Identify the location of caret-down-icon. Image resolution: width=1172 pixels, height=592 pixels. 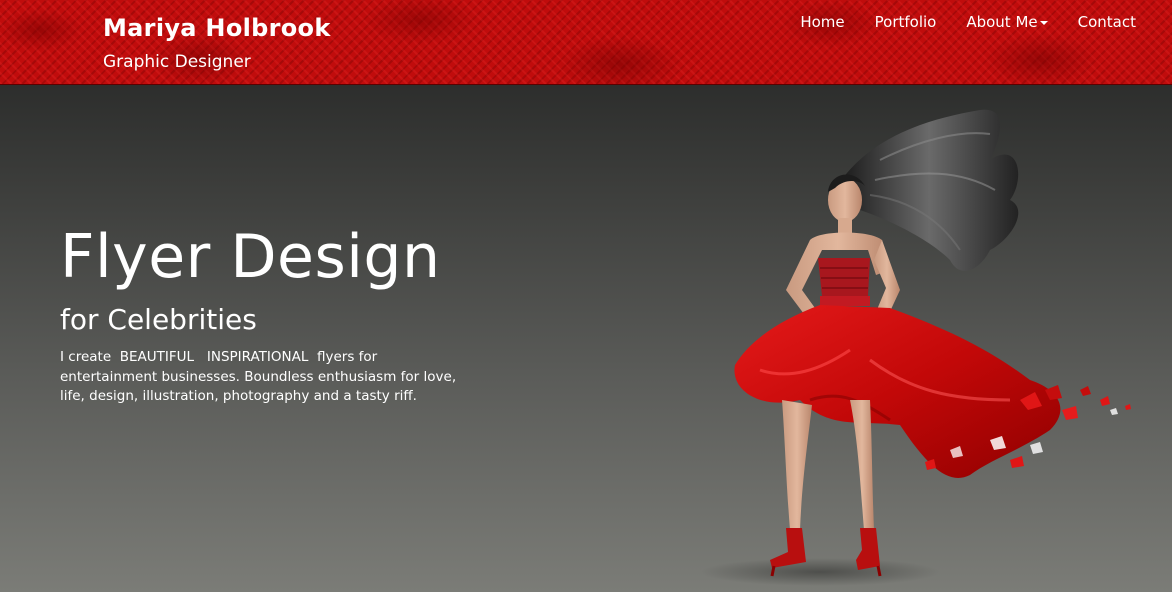
(1043, 23).